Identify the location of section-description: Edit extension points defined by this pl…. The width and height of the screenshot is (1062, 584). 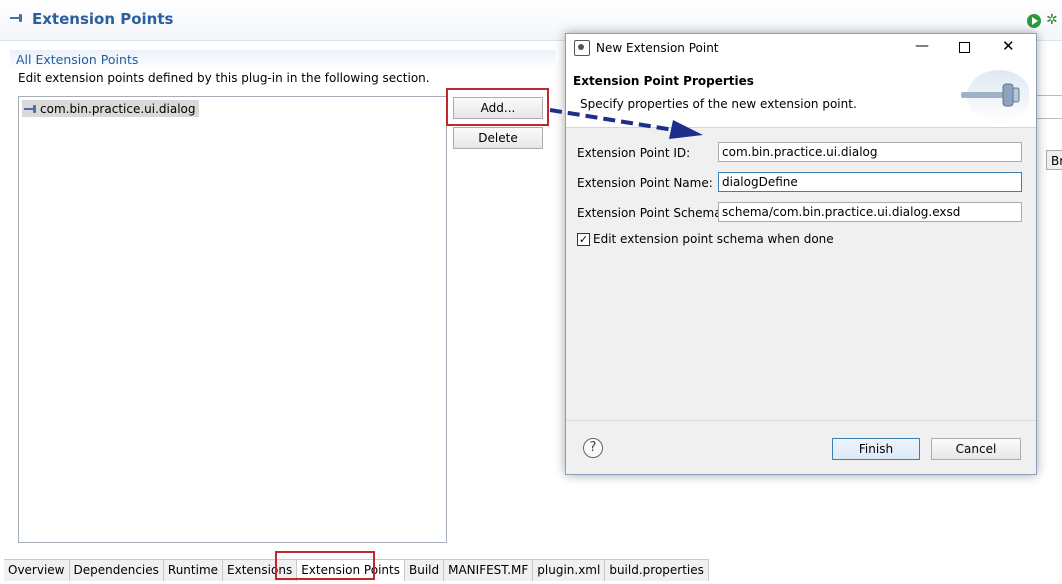
(224, 78).